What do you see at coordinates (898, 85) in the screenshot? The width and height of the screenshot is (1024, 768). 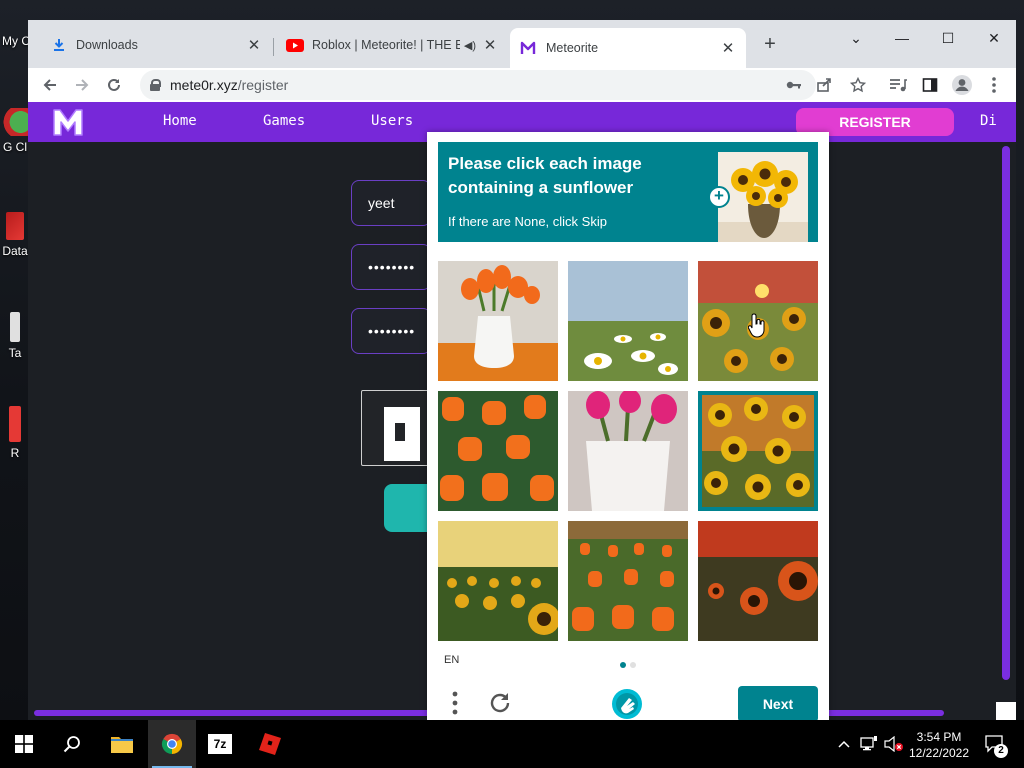 I see `media-control-button` at bounding box center [898, 85].